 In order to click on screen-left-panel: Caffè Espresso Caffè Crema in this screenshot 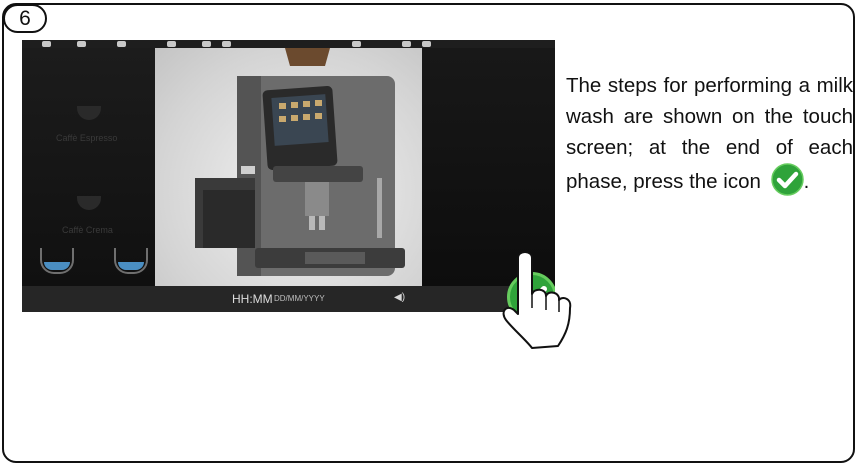, I will do `click(88, 167)`.